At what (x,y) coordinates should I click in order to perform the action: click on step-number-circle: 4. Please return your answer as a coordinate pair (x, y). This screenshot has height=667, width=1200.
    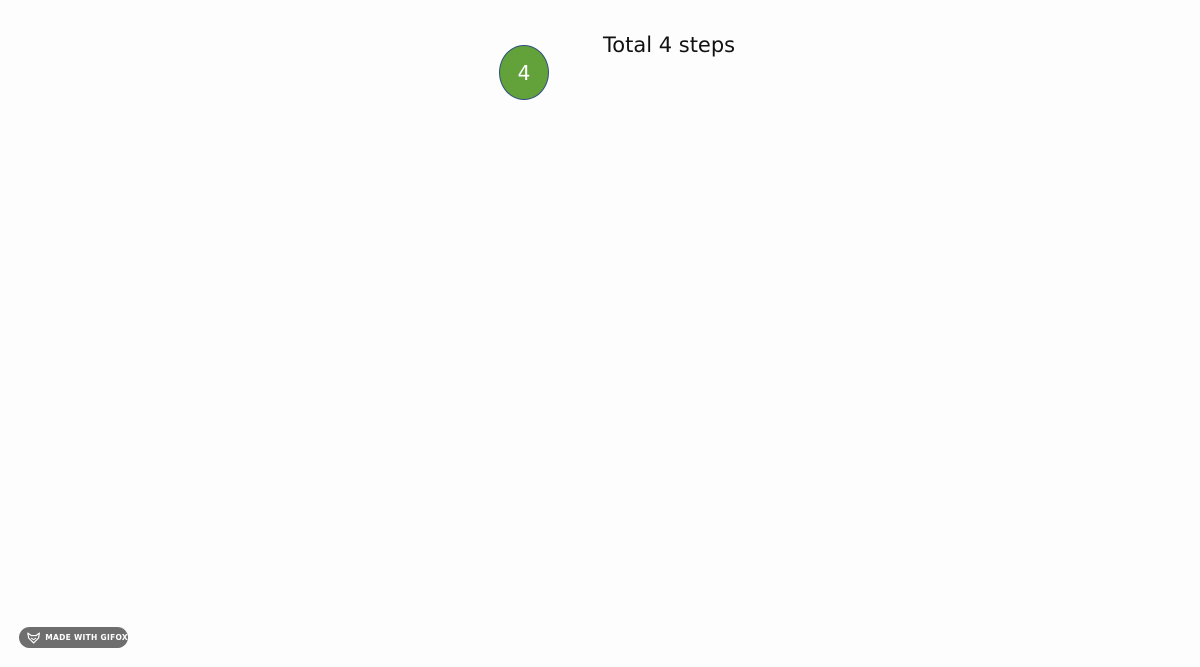
    Looking at the image, I should click on (524, 72).